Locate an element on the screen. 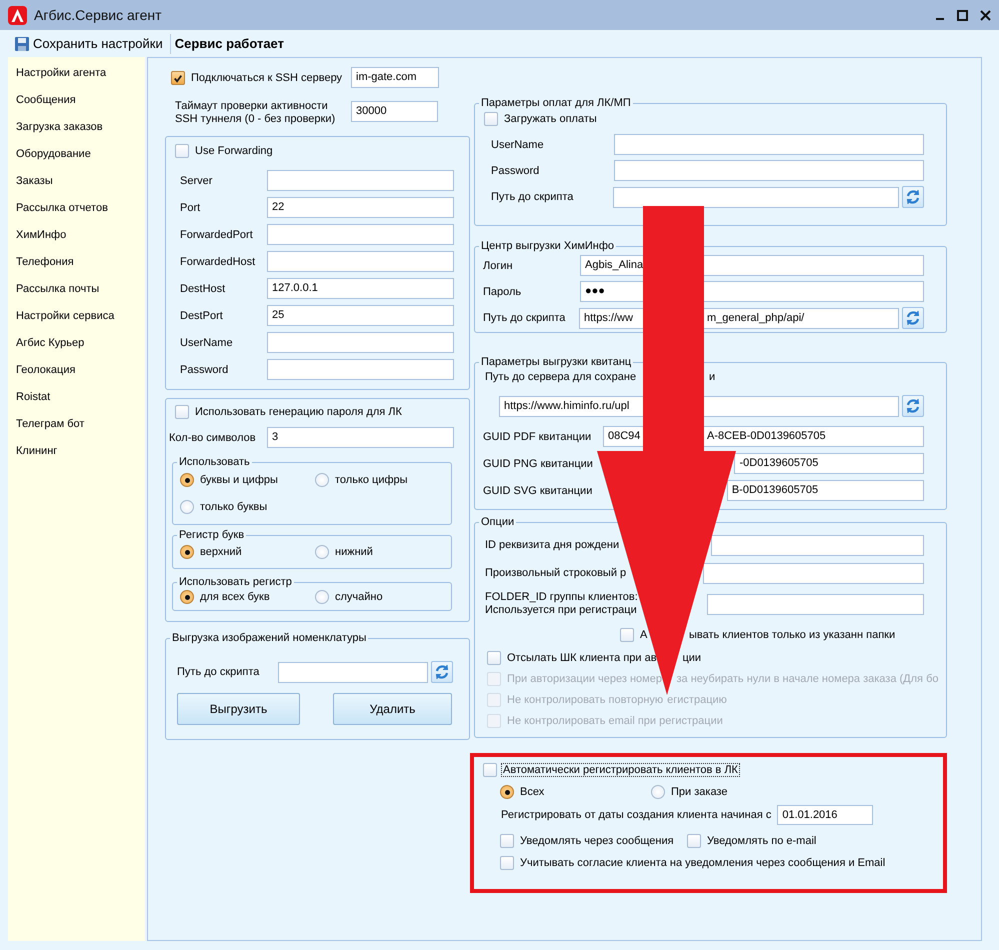 The height and width of the screenshot is (950, 999). checkbox-label: егистрацию is located at coordinates (697, 700).